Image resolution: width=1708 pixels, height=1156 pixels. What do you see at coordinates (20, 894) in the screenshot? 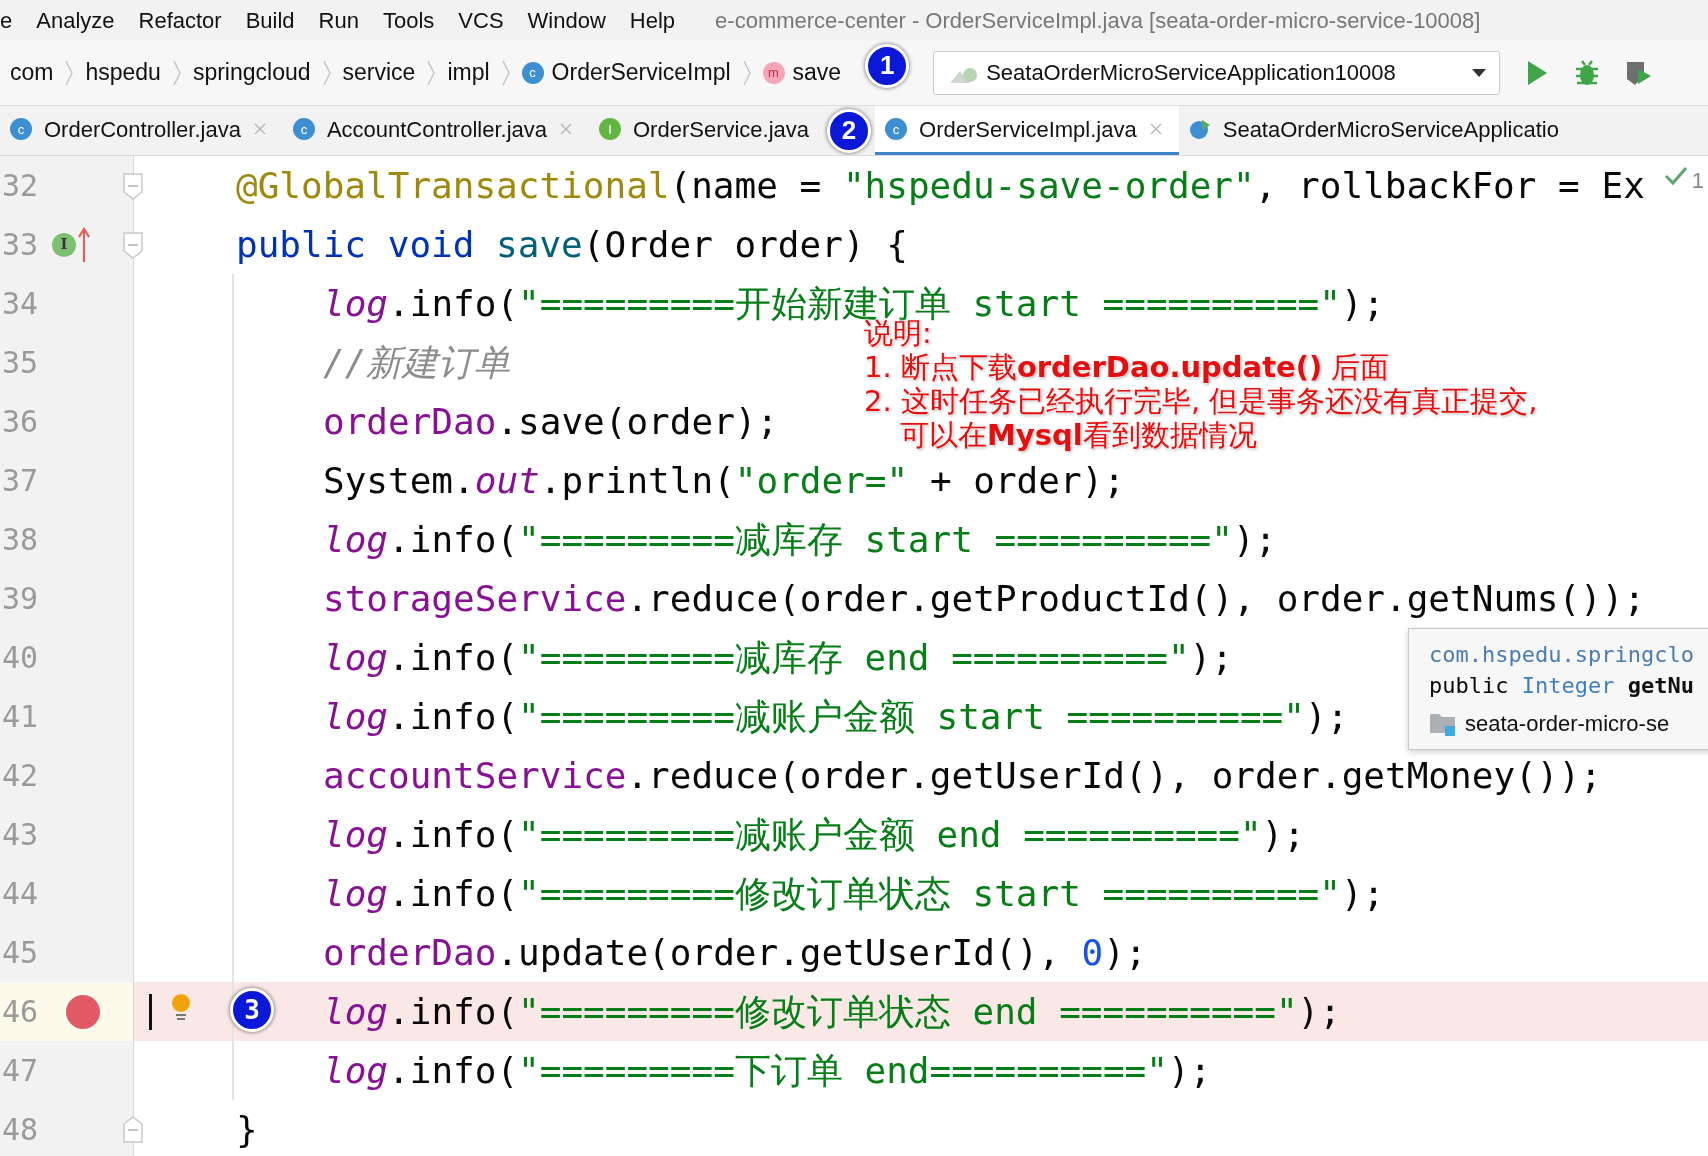
I see `line-number: 44` at bounding box center [20, 894].